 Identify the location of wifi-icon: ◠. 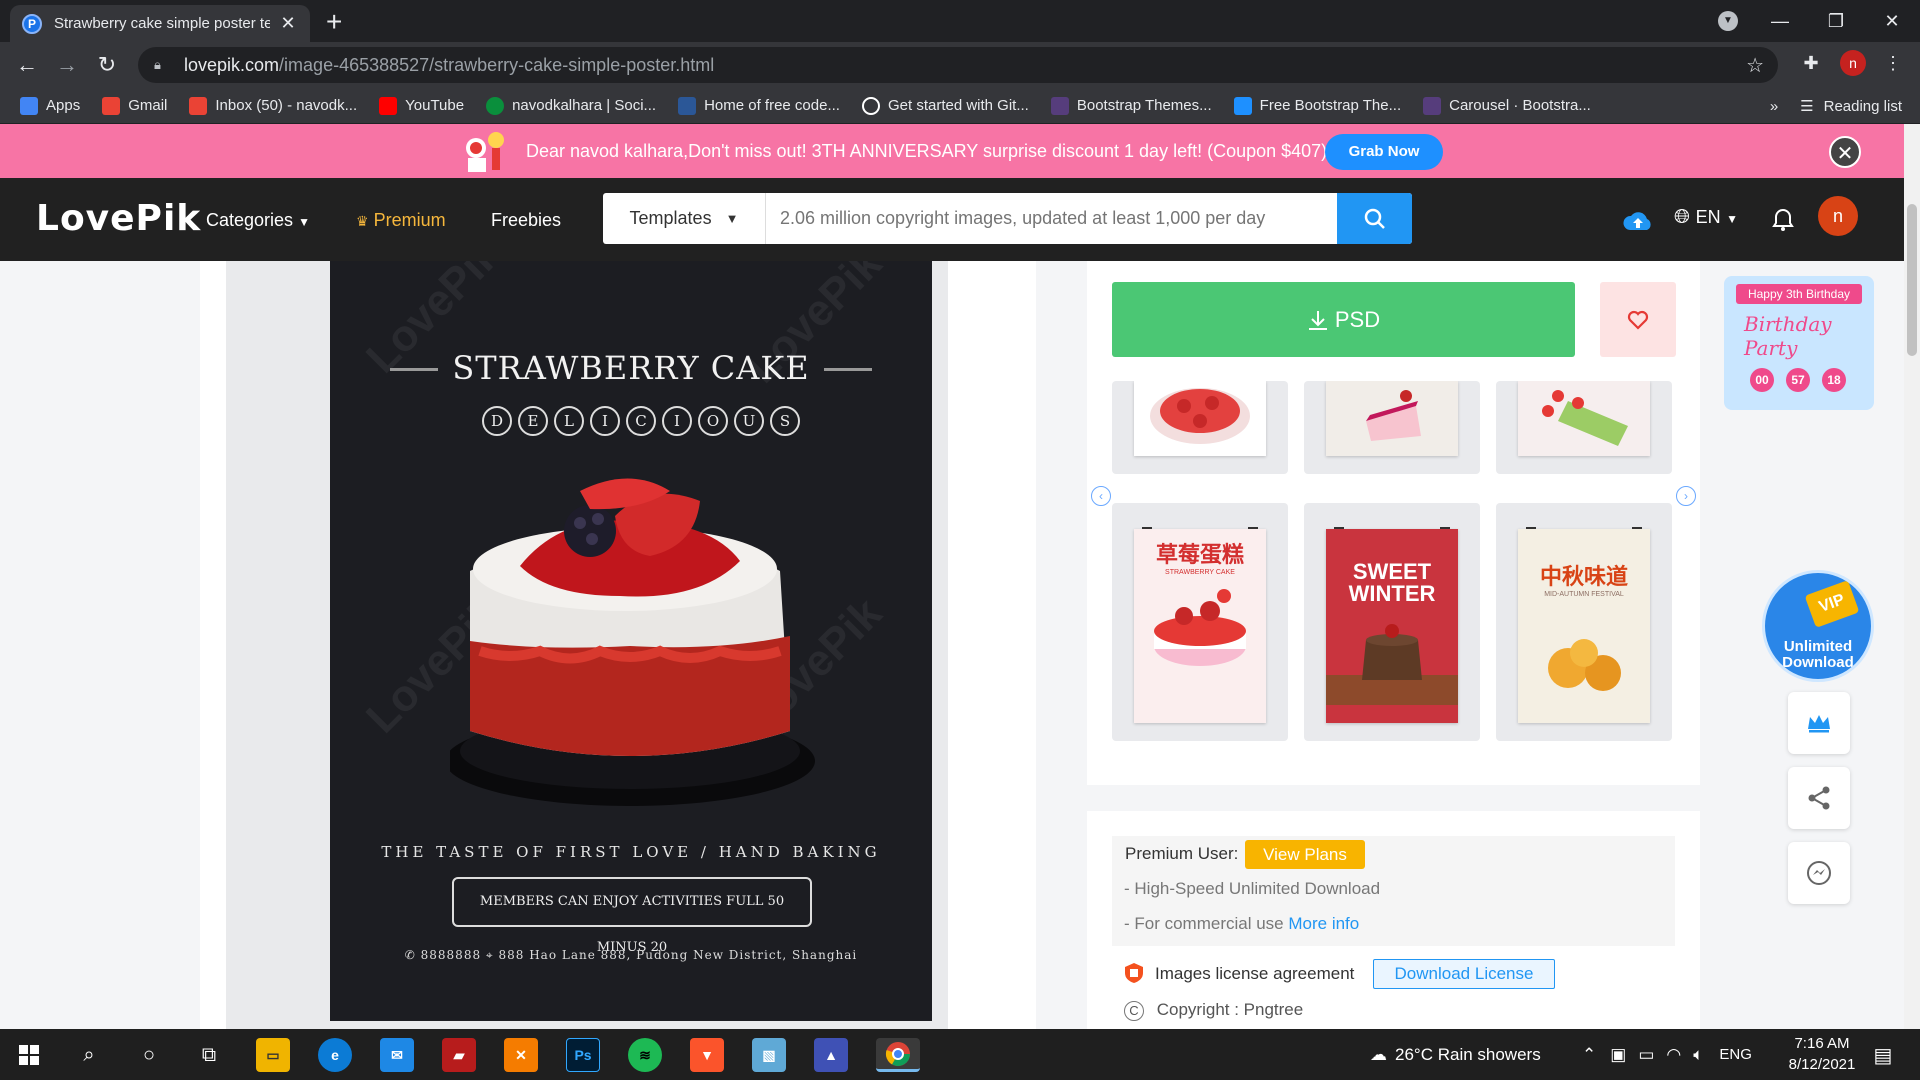
(1673, 1055).